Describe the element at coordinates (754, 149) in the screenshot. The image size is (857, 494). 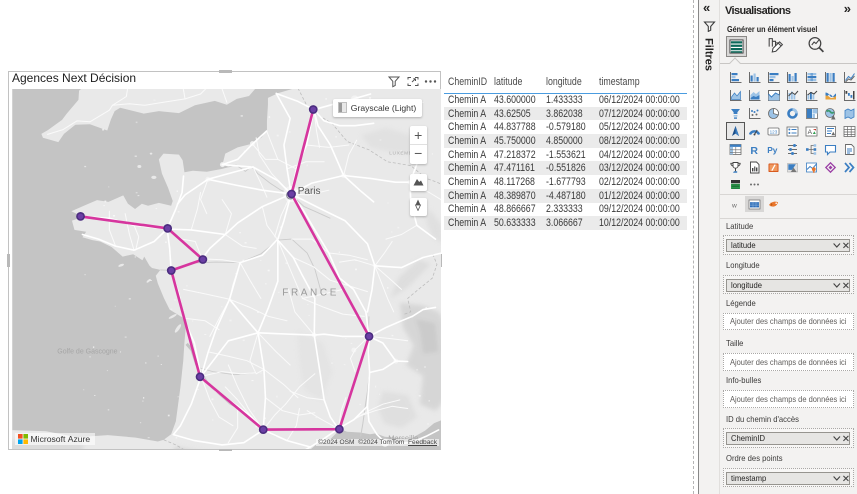
I see `svg-text: R` at that location.